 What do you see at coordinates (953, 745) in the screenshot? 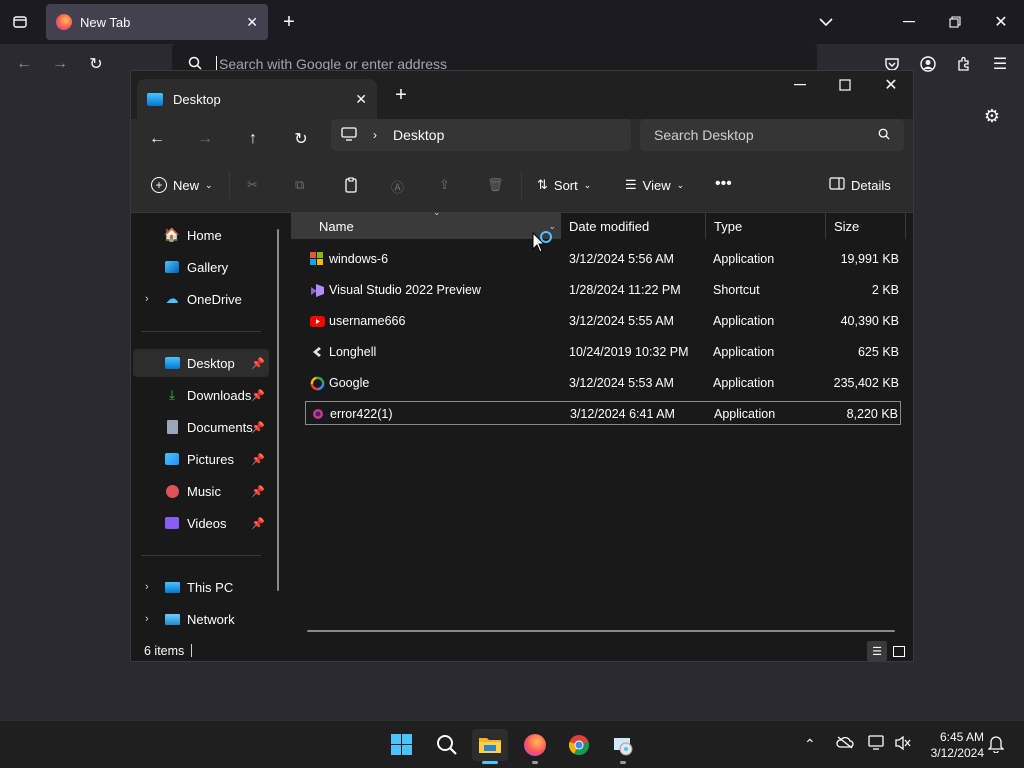
I see `clock: 6:45 AM 3/12/2024` at bounding box center [953, 745].